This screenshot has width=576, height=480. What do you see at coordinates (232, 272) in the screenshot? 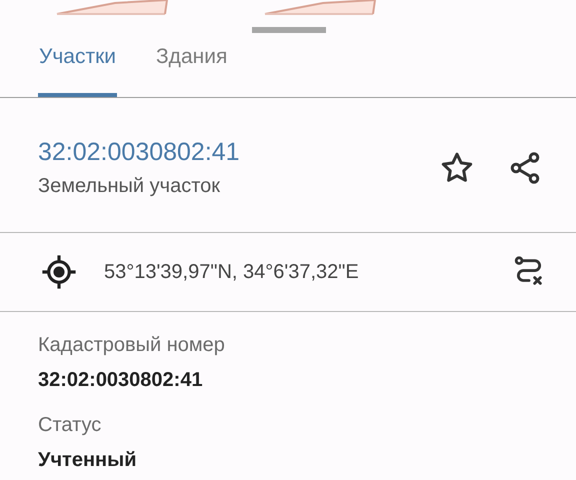
I see `coordinates: 53°13'39,97"N, 34°6'37,32"E` at bounding box center [232, 272].